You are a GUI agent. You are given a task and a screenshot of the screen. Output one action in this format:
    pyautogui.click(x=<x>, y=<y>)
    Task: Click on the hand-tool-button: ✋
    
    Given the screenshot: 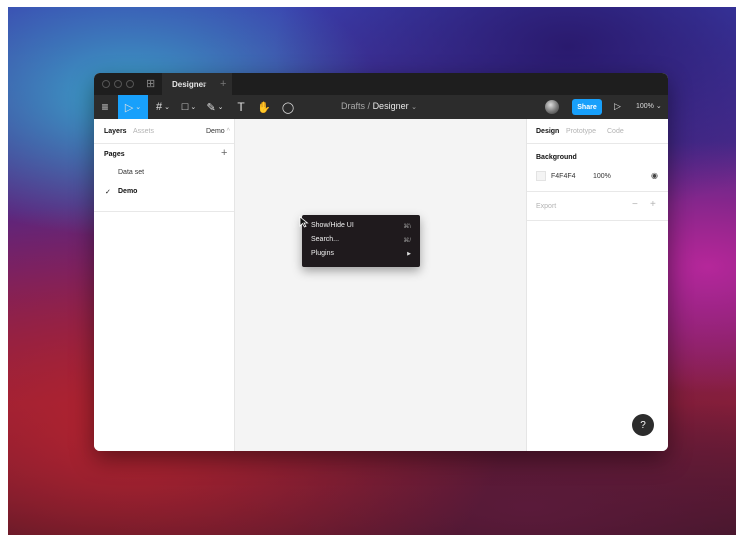 What is the action you would take?
    pyautogui.click(x=264, y=107)
    